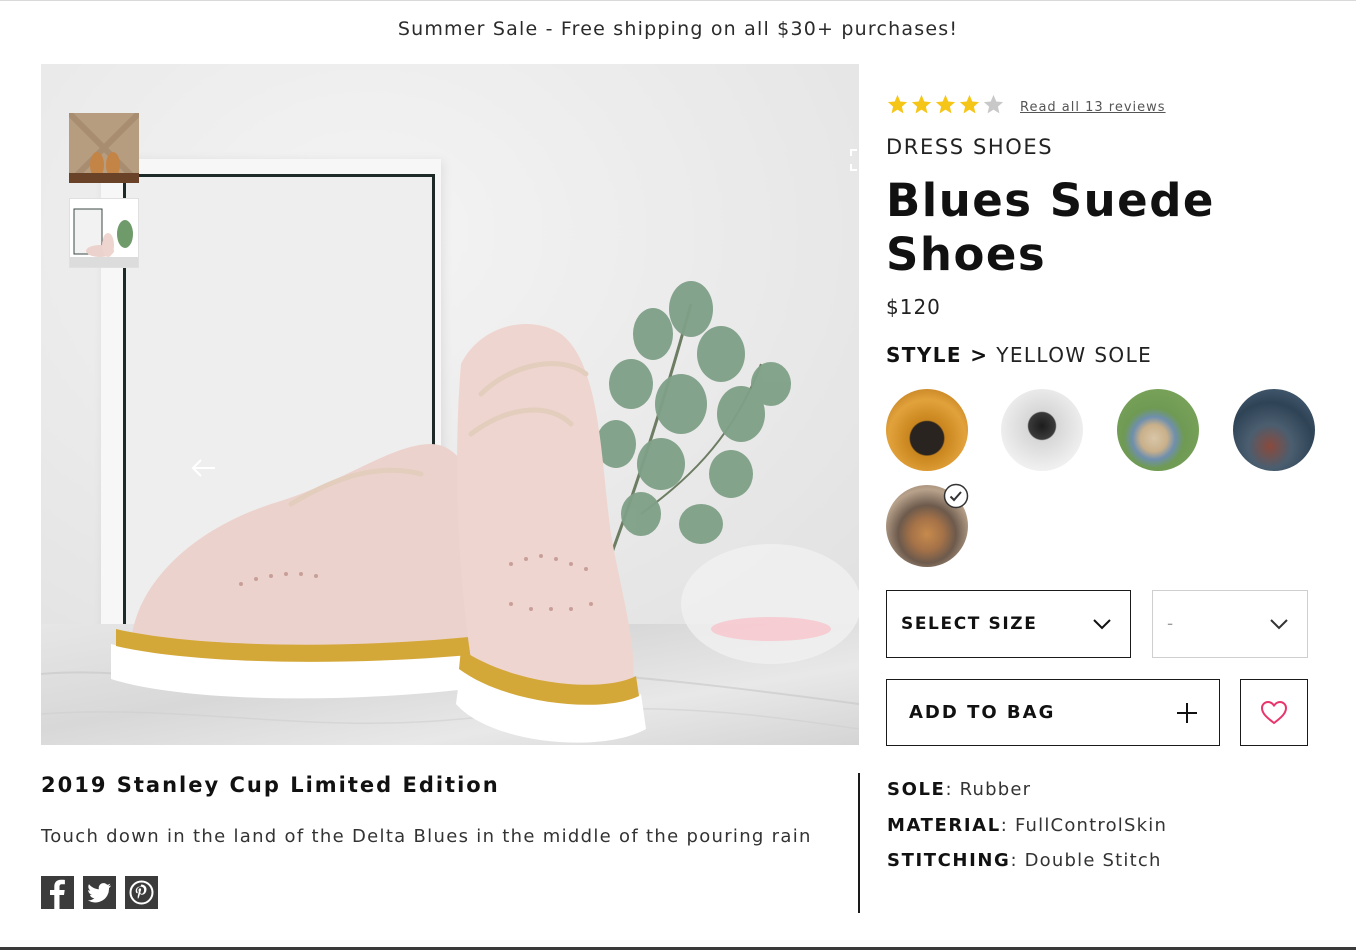 This screenshot has height=950, width=1356. I want to click on spec-row: SOLE: Rubber, so click(1027, 797).